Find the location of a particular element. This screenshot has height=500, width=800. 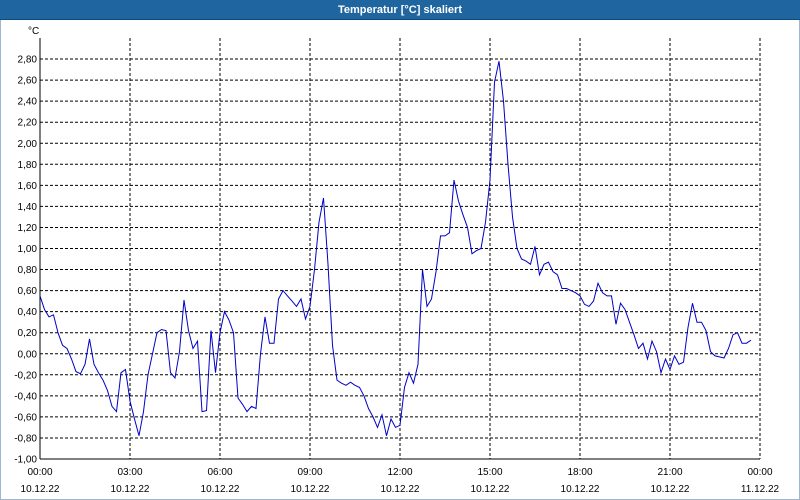

x-tick-time: 18:00 is located at coordinates (579, 472).